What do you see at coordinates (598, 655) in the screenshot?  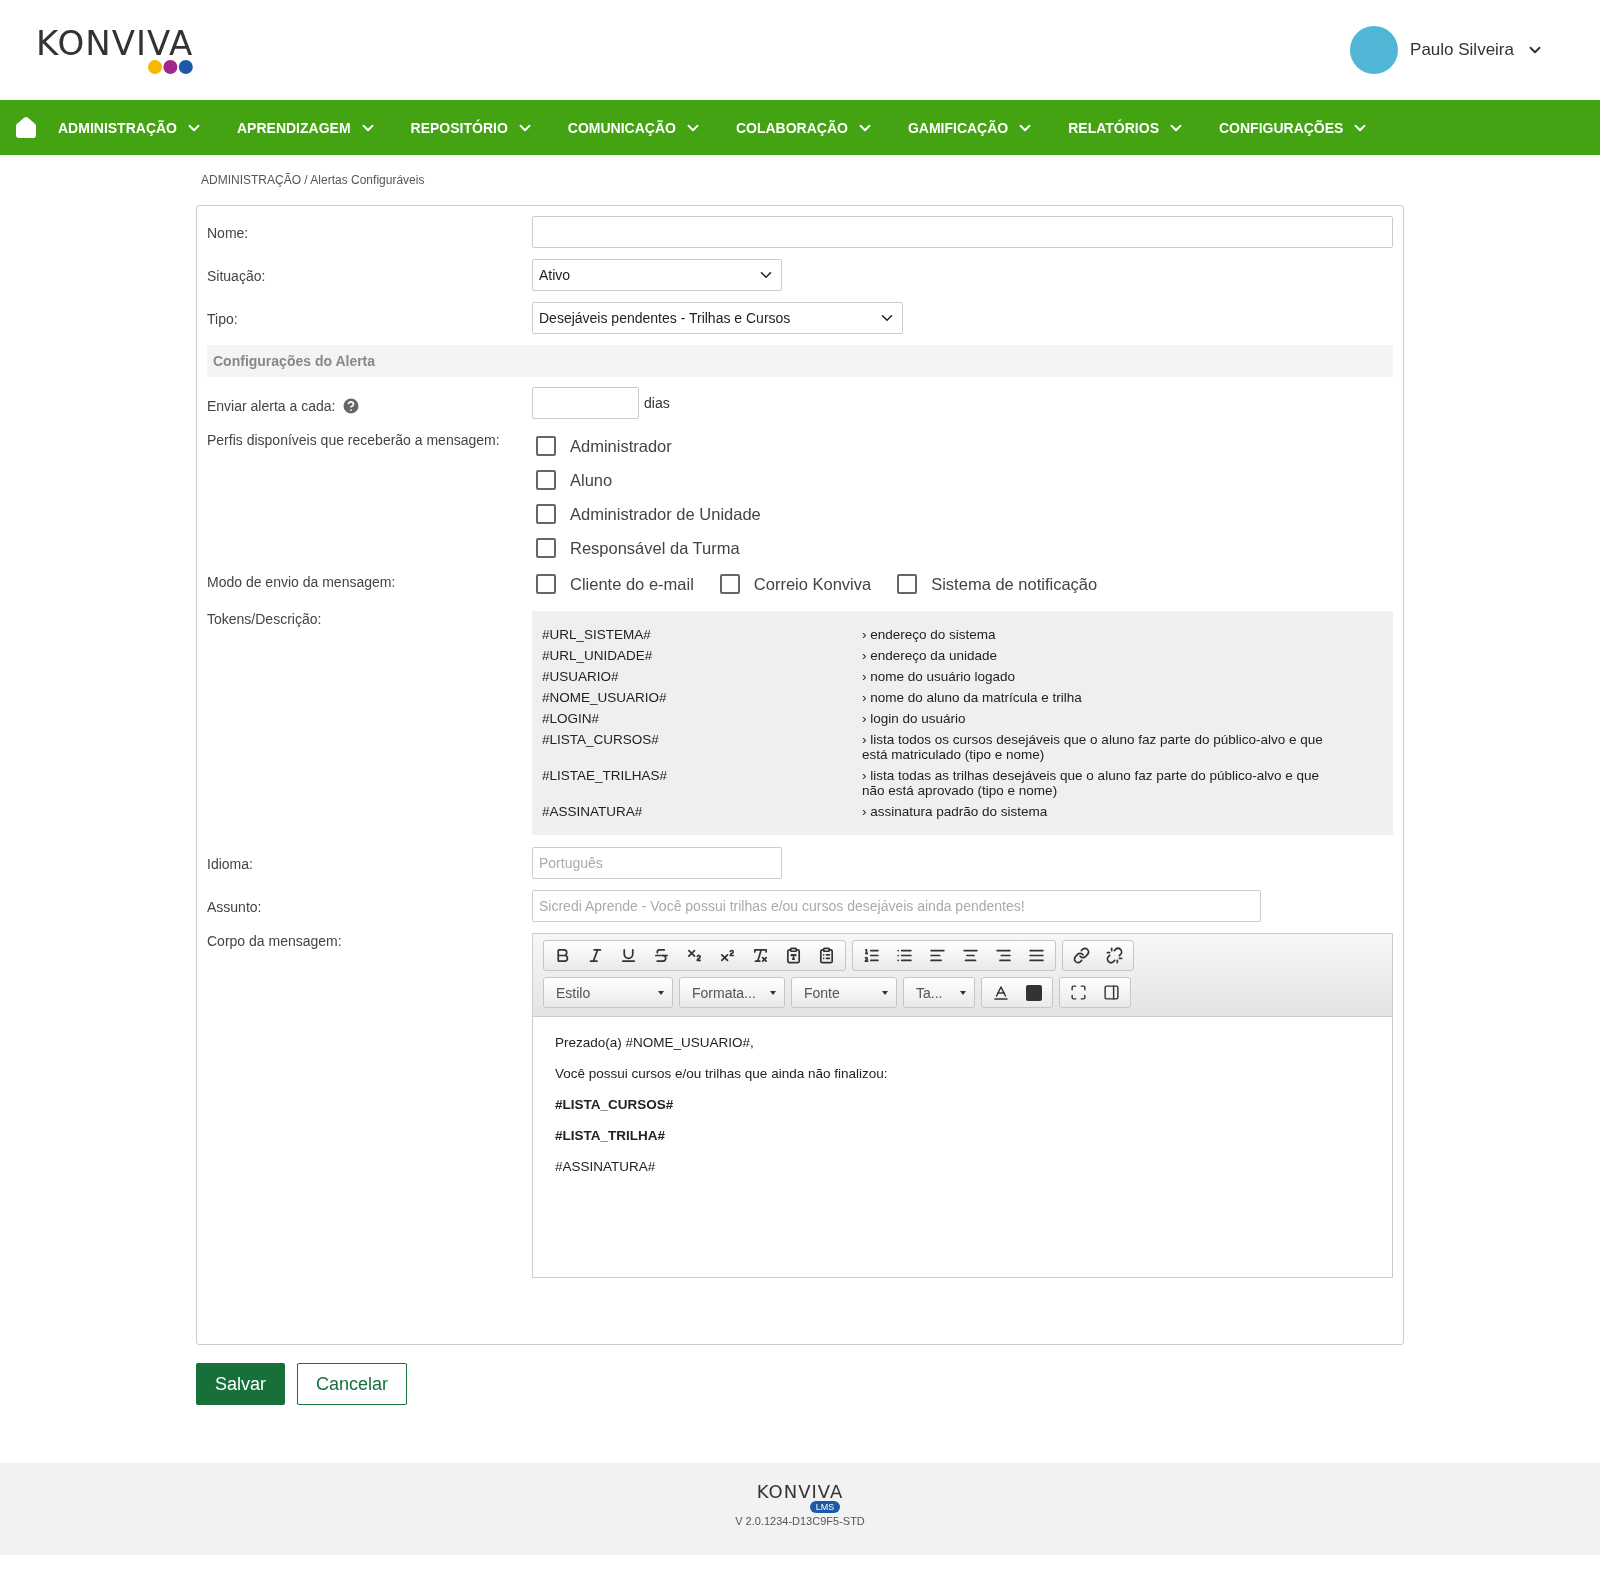 I see `token-name: #URL_UNIDADE#` at bounding box center [598, 655].